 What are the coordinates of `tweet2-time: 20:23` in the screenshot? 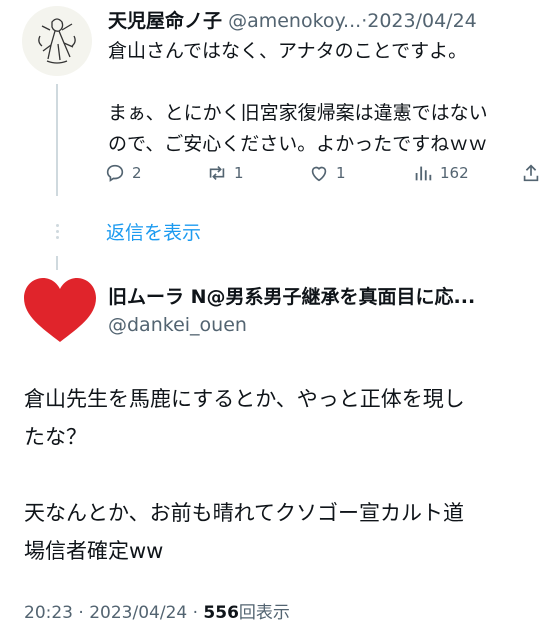 It's located at (48, 613).